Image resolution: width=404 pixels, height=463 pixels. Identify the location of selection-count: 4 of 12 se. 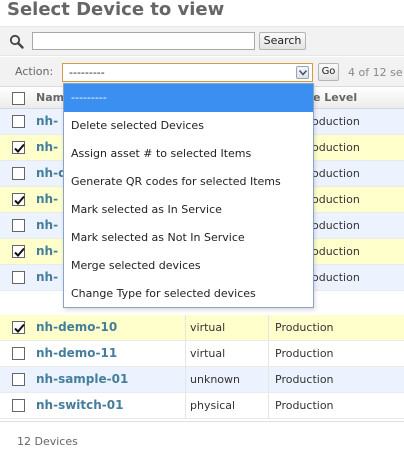
(375, 72).